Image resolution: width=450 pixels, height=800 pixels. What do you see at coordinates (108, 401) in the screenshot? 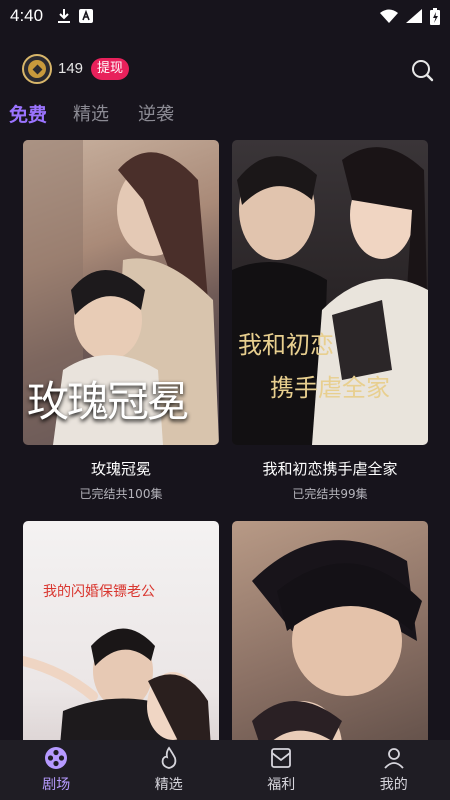
I see `poster-title-text: 玫瑰冠冕` at bounding box center [108, 401].